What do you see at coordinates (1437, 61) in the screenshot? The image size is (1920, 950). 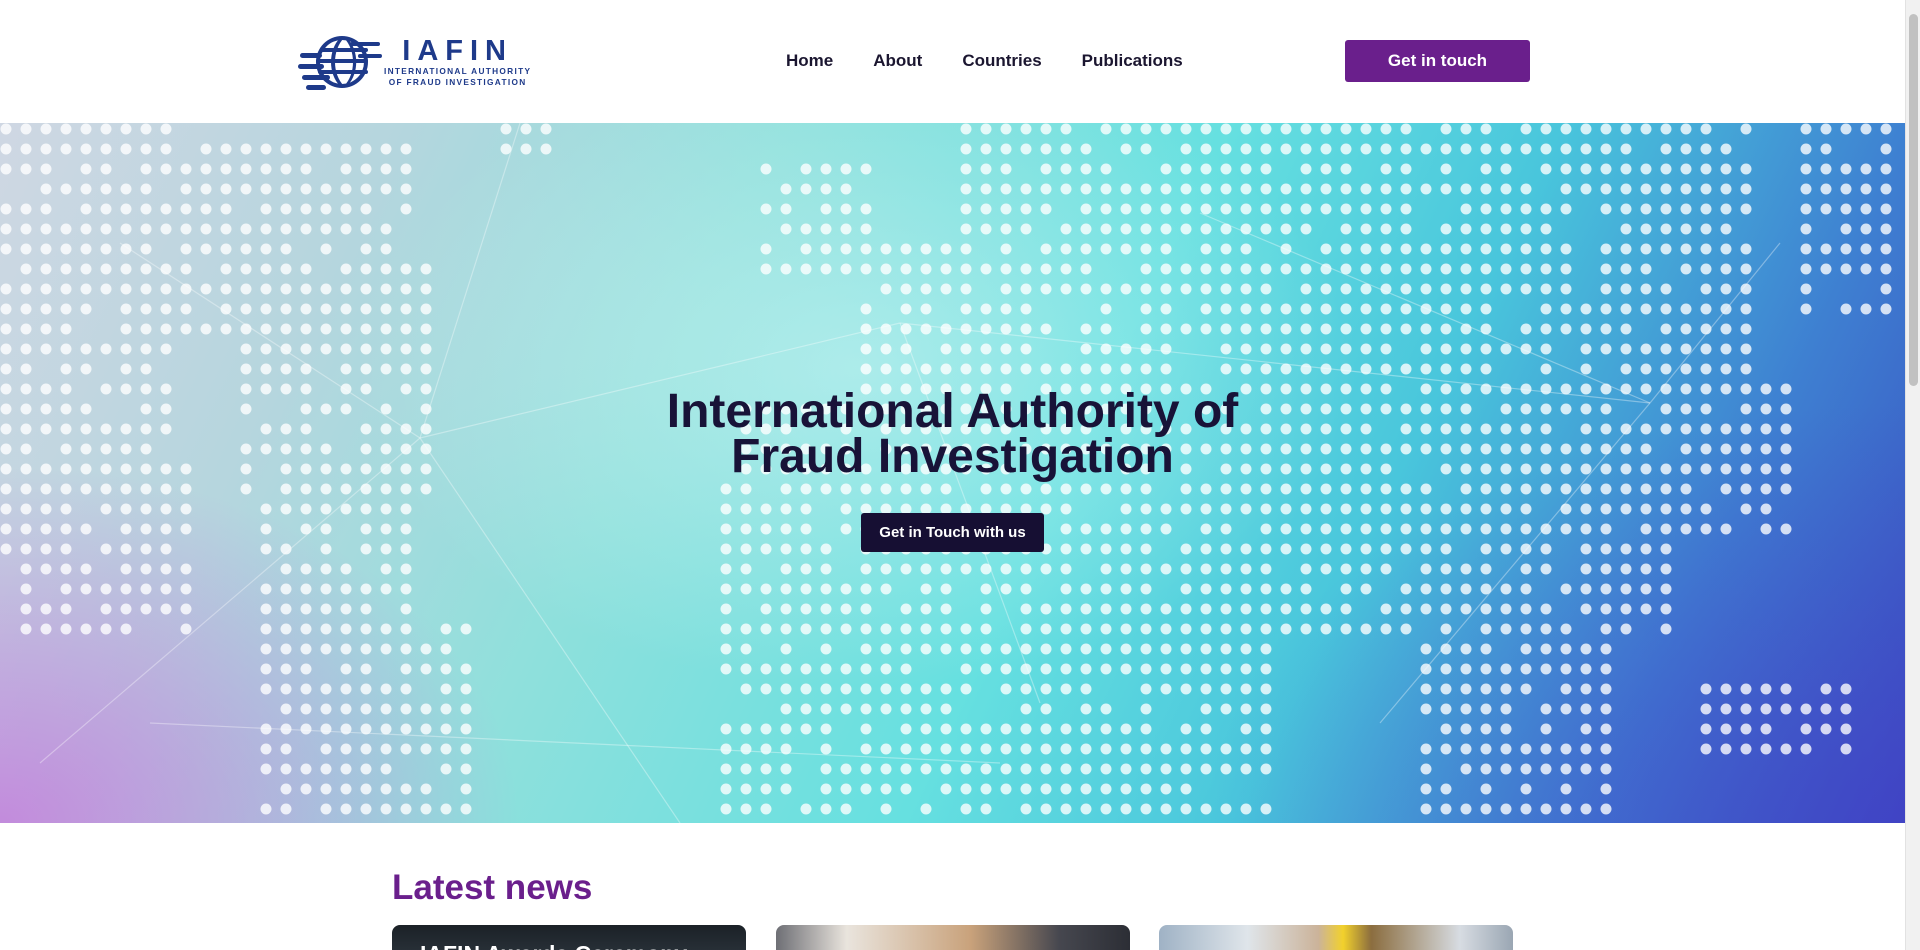 I see `get-in-touch-button: Get in touch` at bounding box center [1437, 61].